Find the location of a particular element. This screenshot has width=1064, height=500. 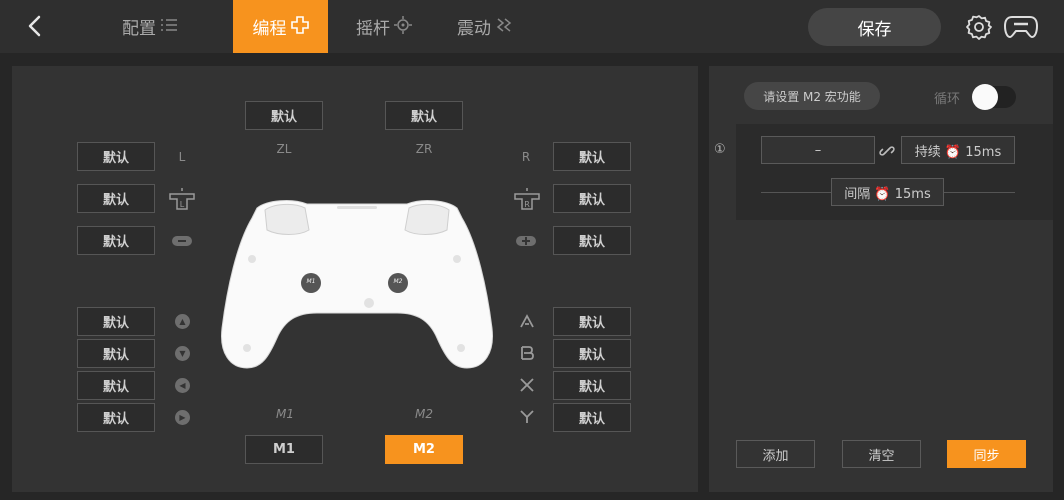

toggle-knob is located at coordinates (985, 97).